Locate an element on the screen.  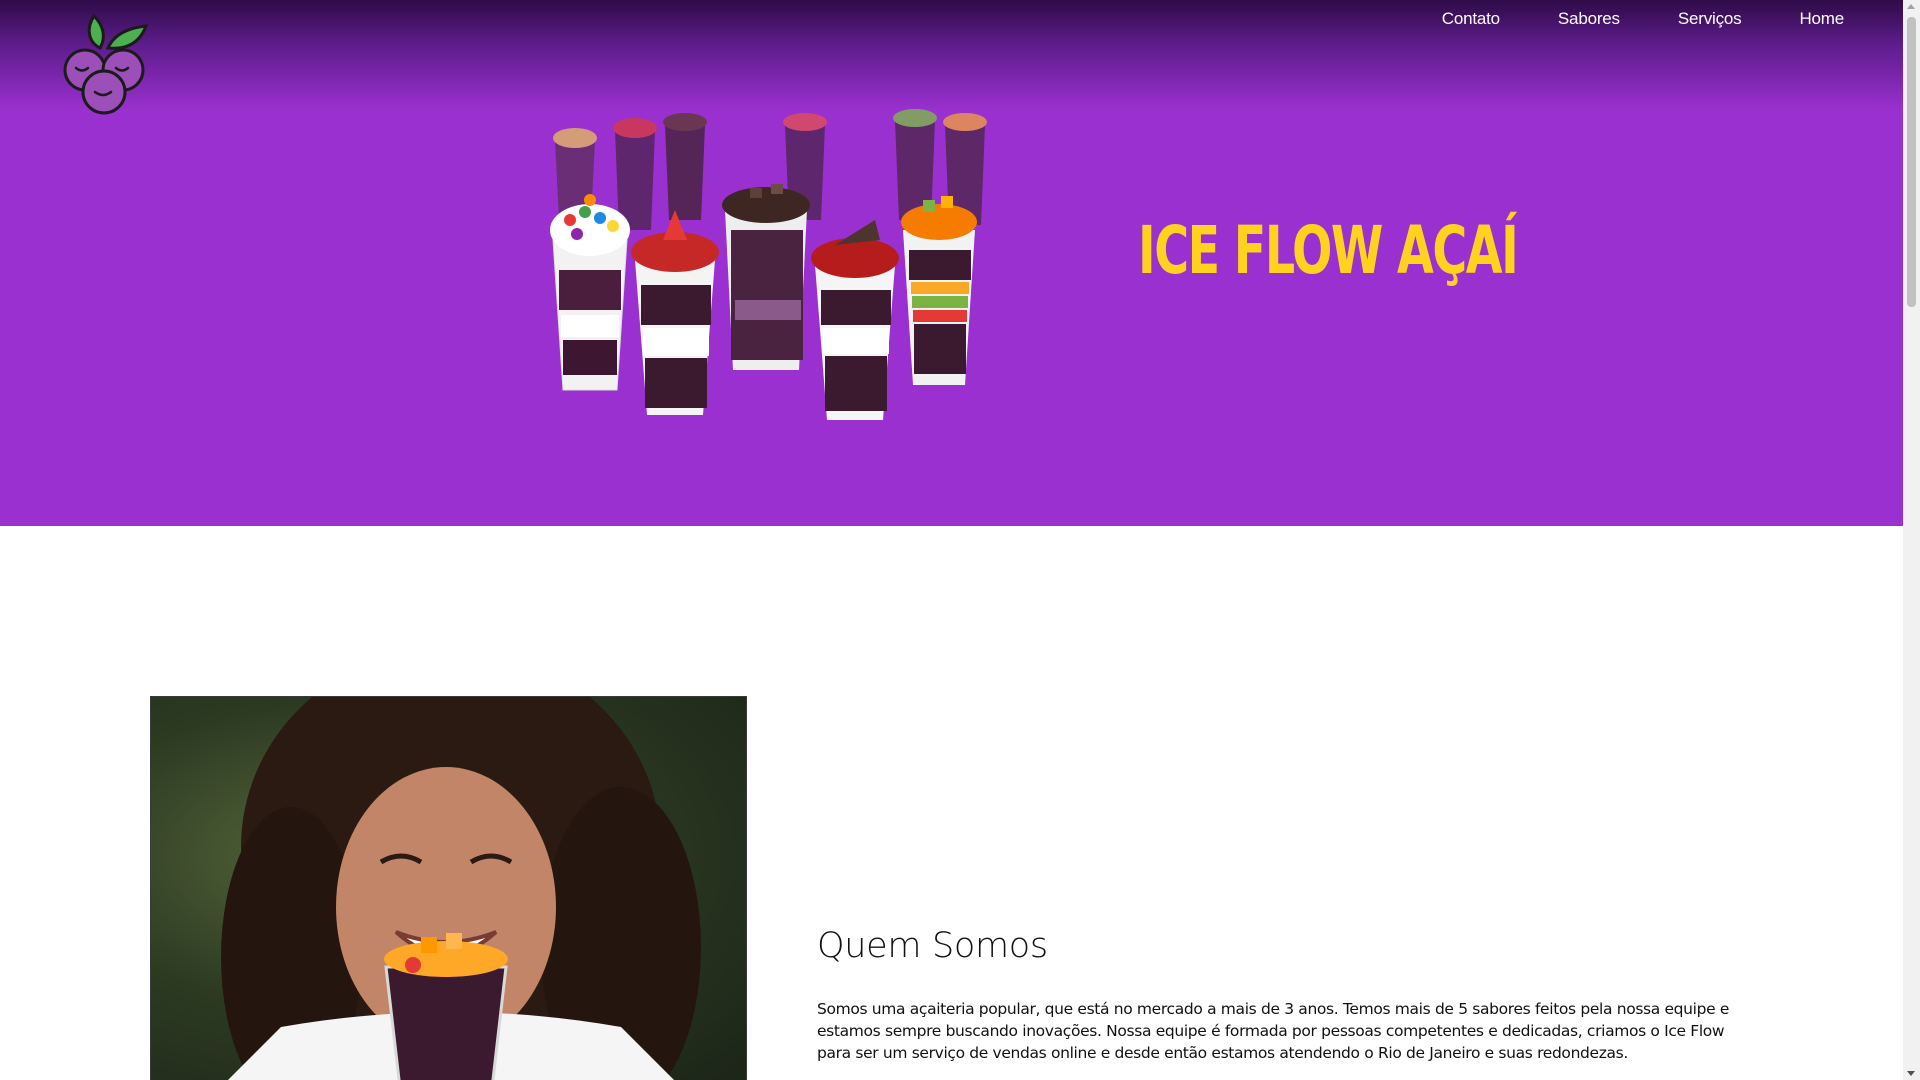
scroll-down-arrow-icon is located at coordinates (1911, 1073).